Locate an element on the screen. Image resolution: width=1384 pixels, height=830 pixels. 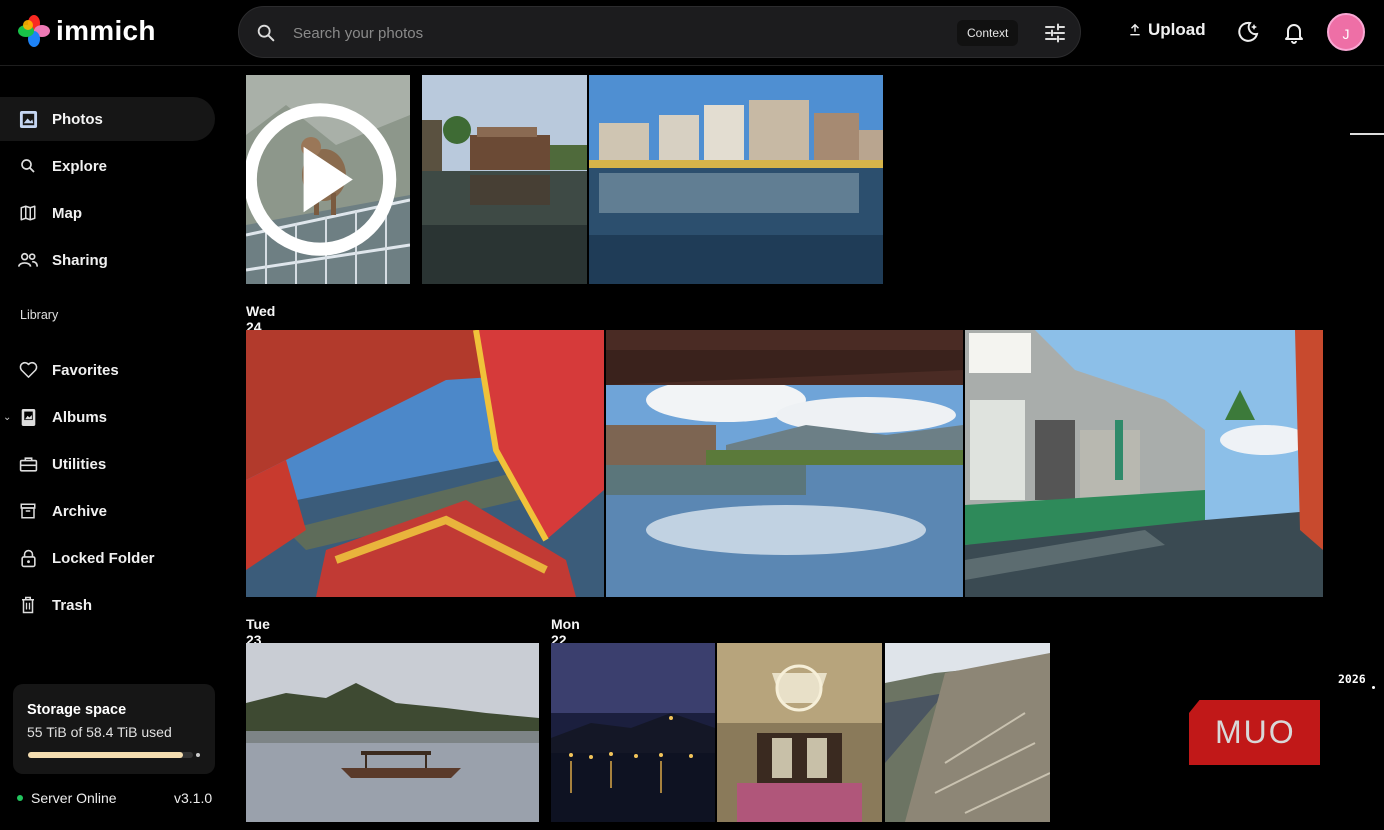
map-icon is located at coordinates (28, 213).